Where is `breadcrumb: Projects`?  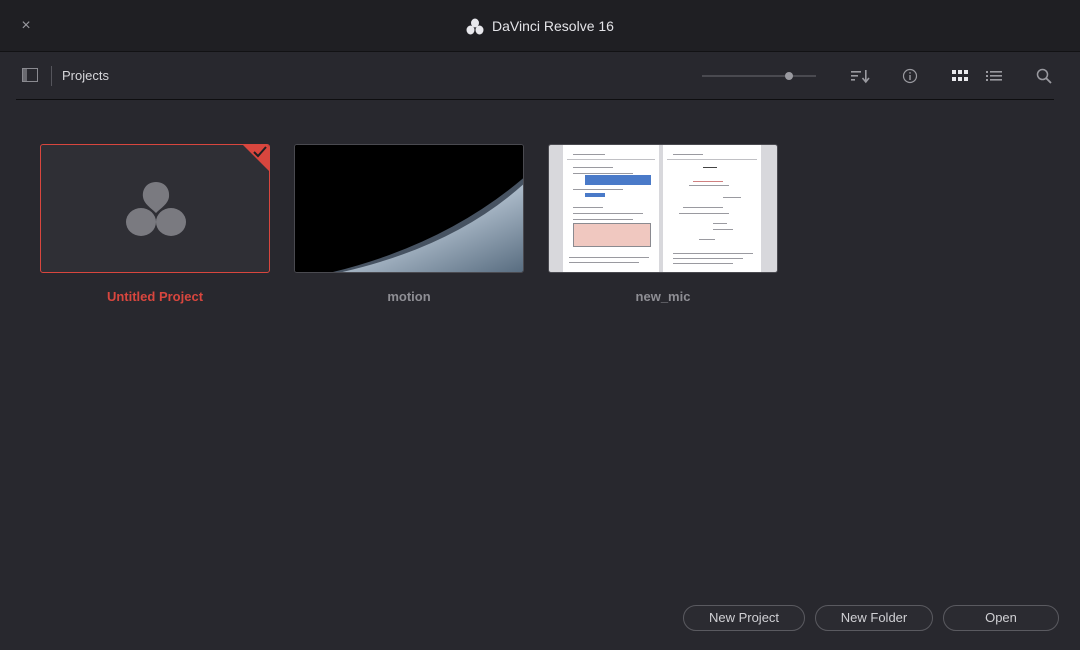 breadcrumb: Projects is located at coordinates (85, 75).